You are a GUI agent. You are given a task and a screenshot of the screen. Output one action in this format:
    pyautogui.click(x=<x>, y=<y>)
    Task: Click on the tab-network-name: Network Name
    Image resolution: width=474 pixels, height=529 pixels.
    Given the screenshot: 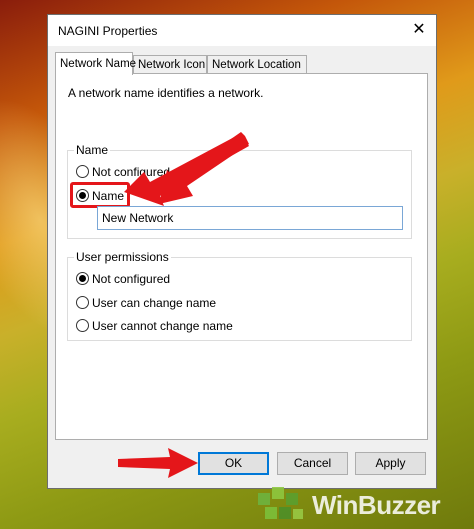 What is the action you would take?
    pyautogui.click(x=95, y=63)
    